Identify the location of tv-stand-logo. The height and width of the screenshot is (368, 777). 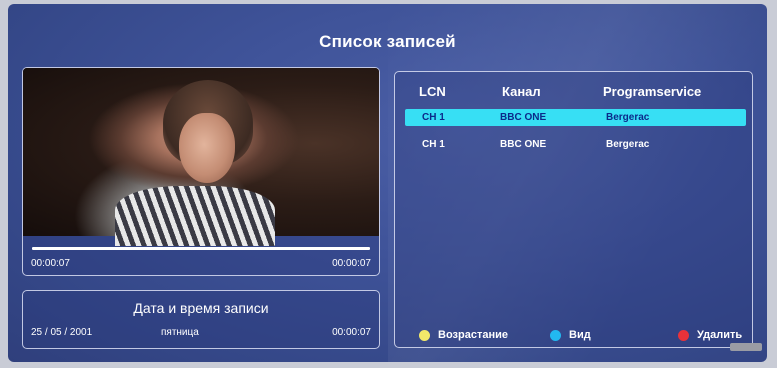
(746, 347).